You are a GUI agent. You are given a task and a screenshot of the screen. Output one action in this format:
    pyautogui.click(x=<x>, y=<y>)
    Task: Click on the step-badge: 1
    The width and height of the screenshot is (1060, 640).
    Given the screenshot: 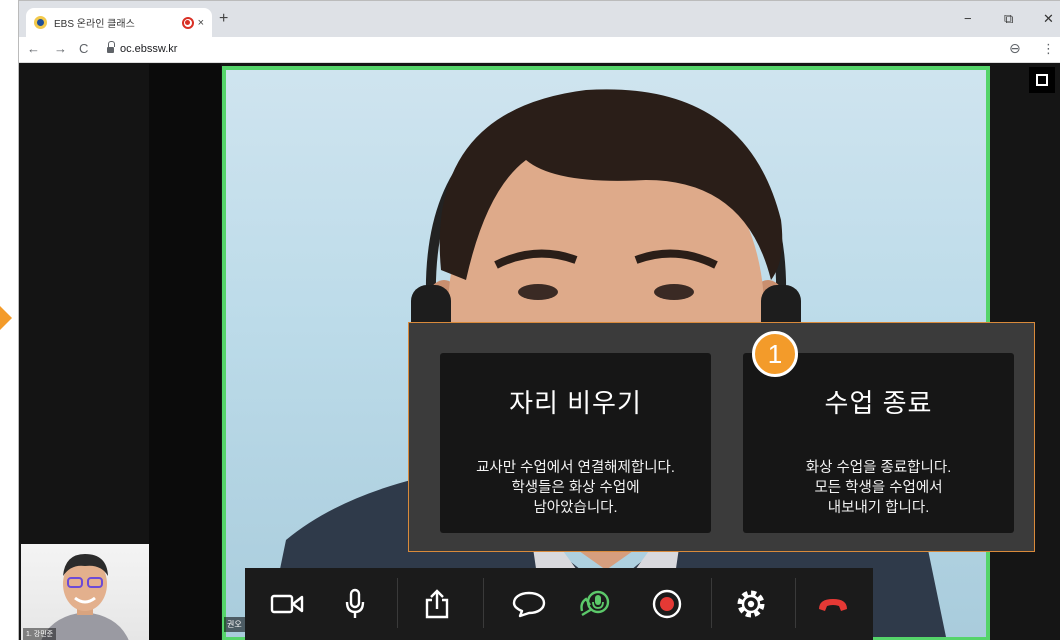 What is the action you would take?
    pyautogui.click(x=775, y=354)
    